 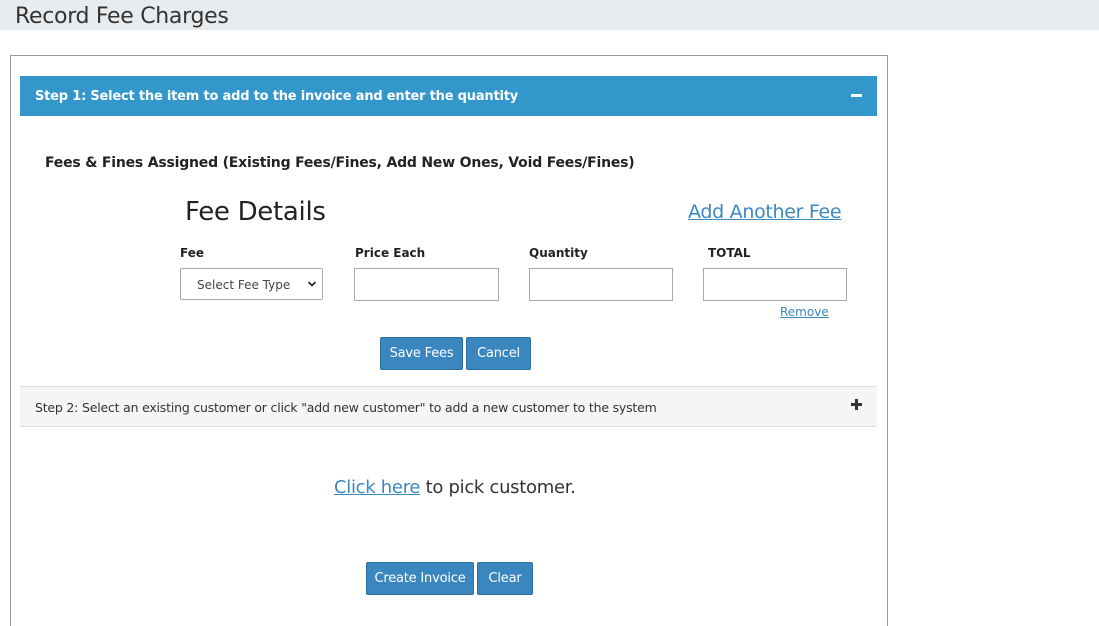 What do you see at coordinates (856, 404) in the screenshot?
I see `plus-icon` at bounding box center [856, 404].